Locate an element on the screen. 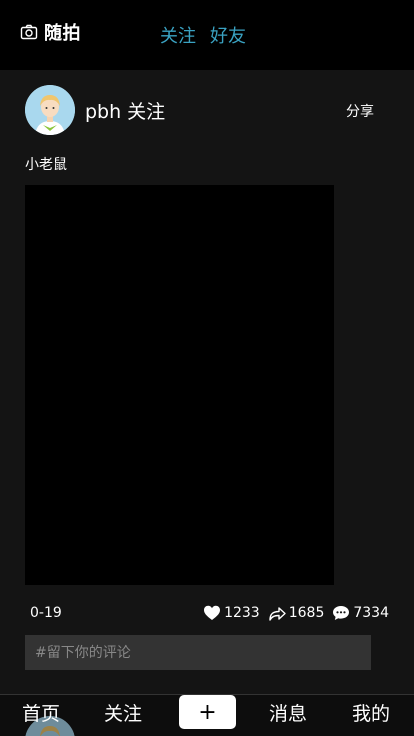  comment-bubble-icon is located at coordinates (341, 613).